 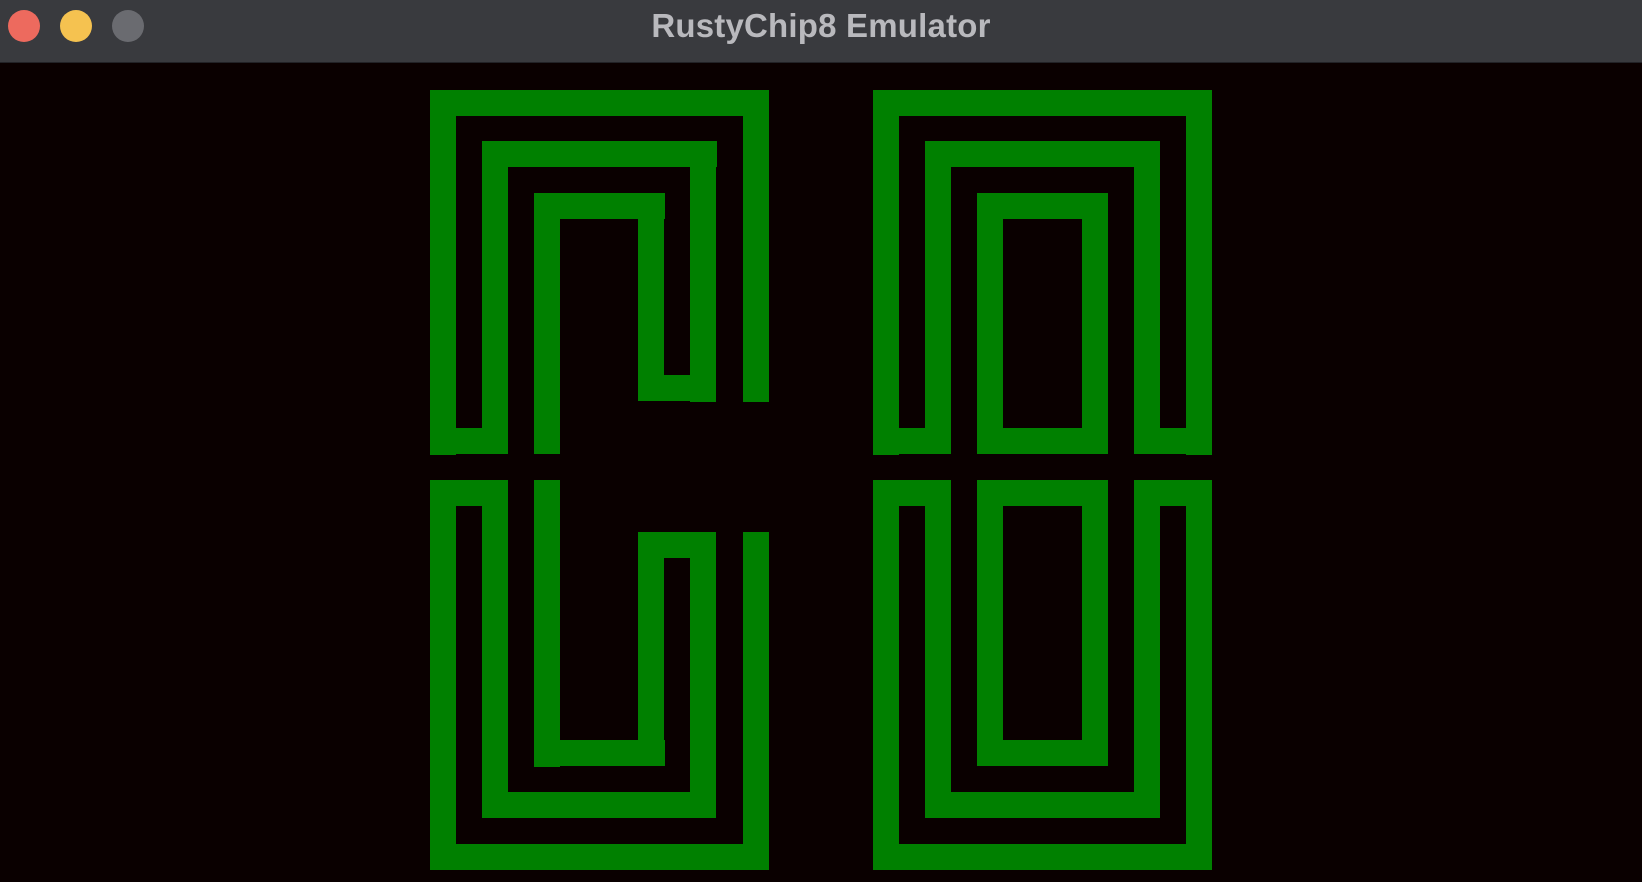 I want to click on window-title: RustyChip8 Emulator, so click(x=821, y=25).